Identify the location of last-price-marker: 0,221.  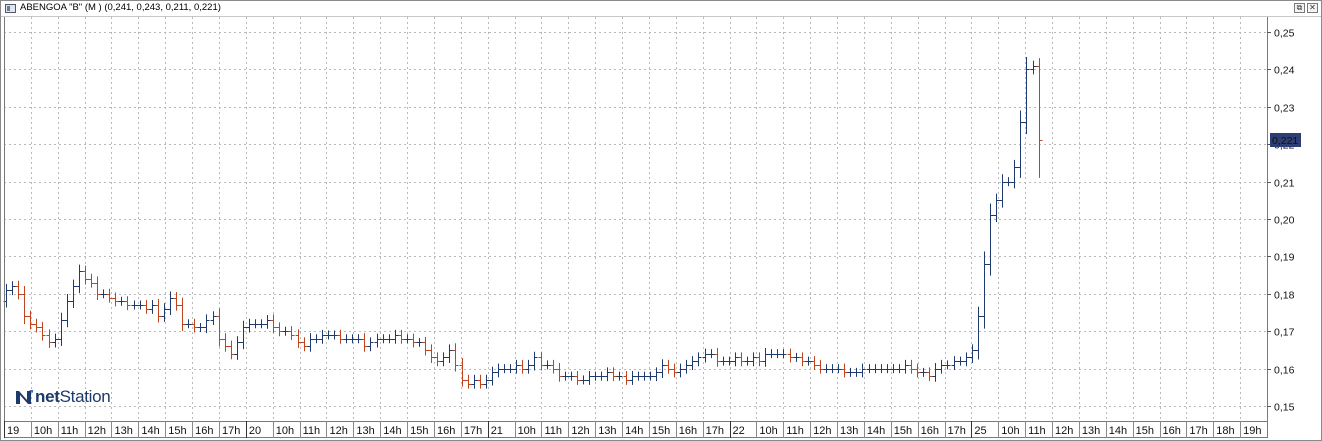
(1285, 140).